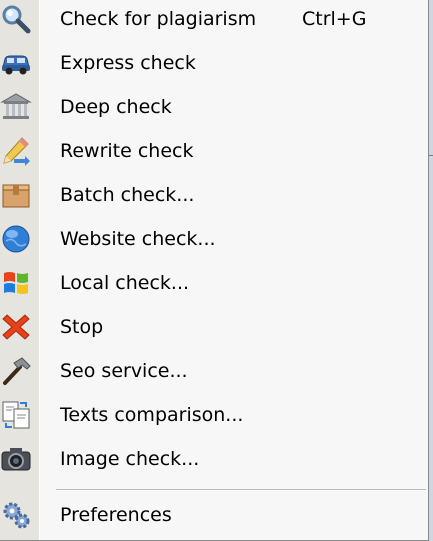 This screenshot has height=541, width=433. I want to click on globe-icon, so click(16, 239).